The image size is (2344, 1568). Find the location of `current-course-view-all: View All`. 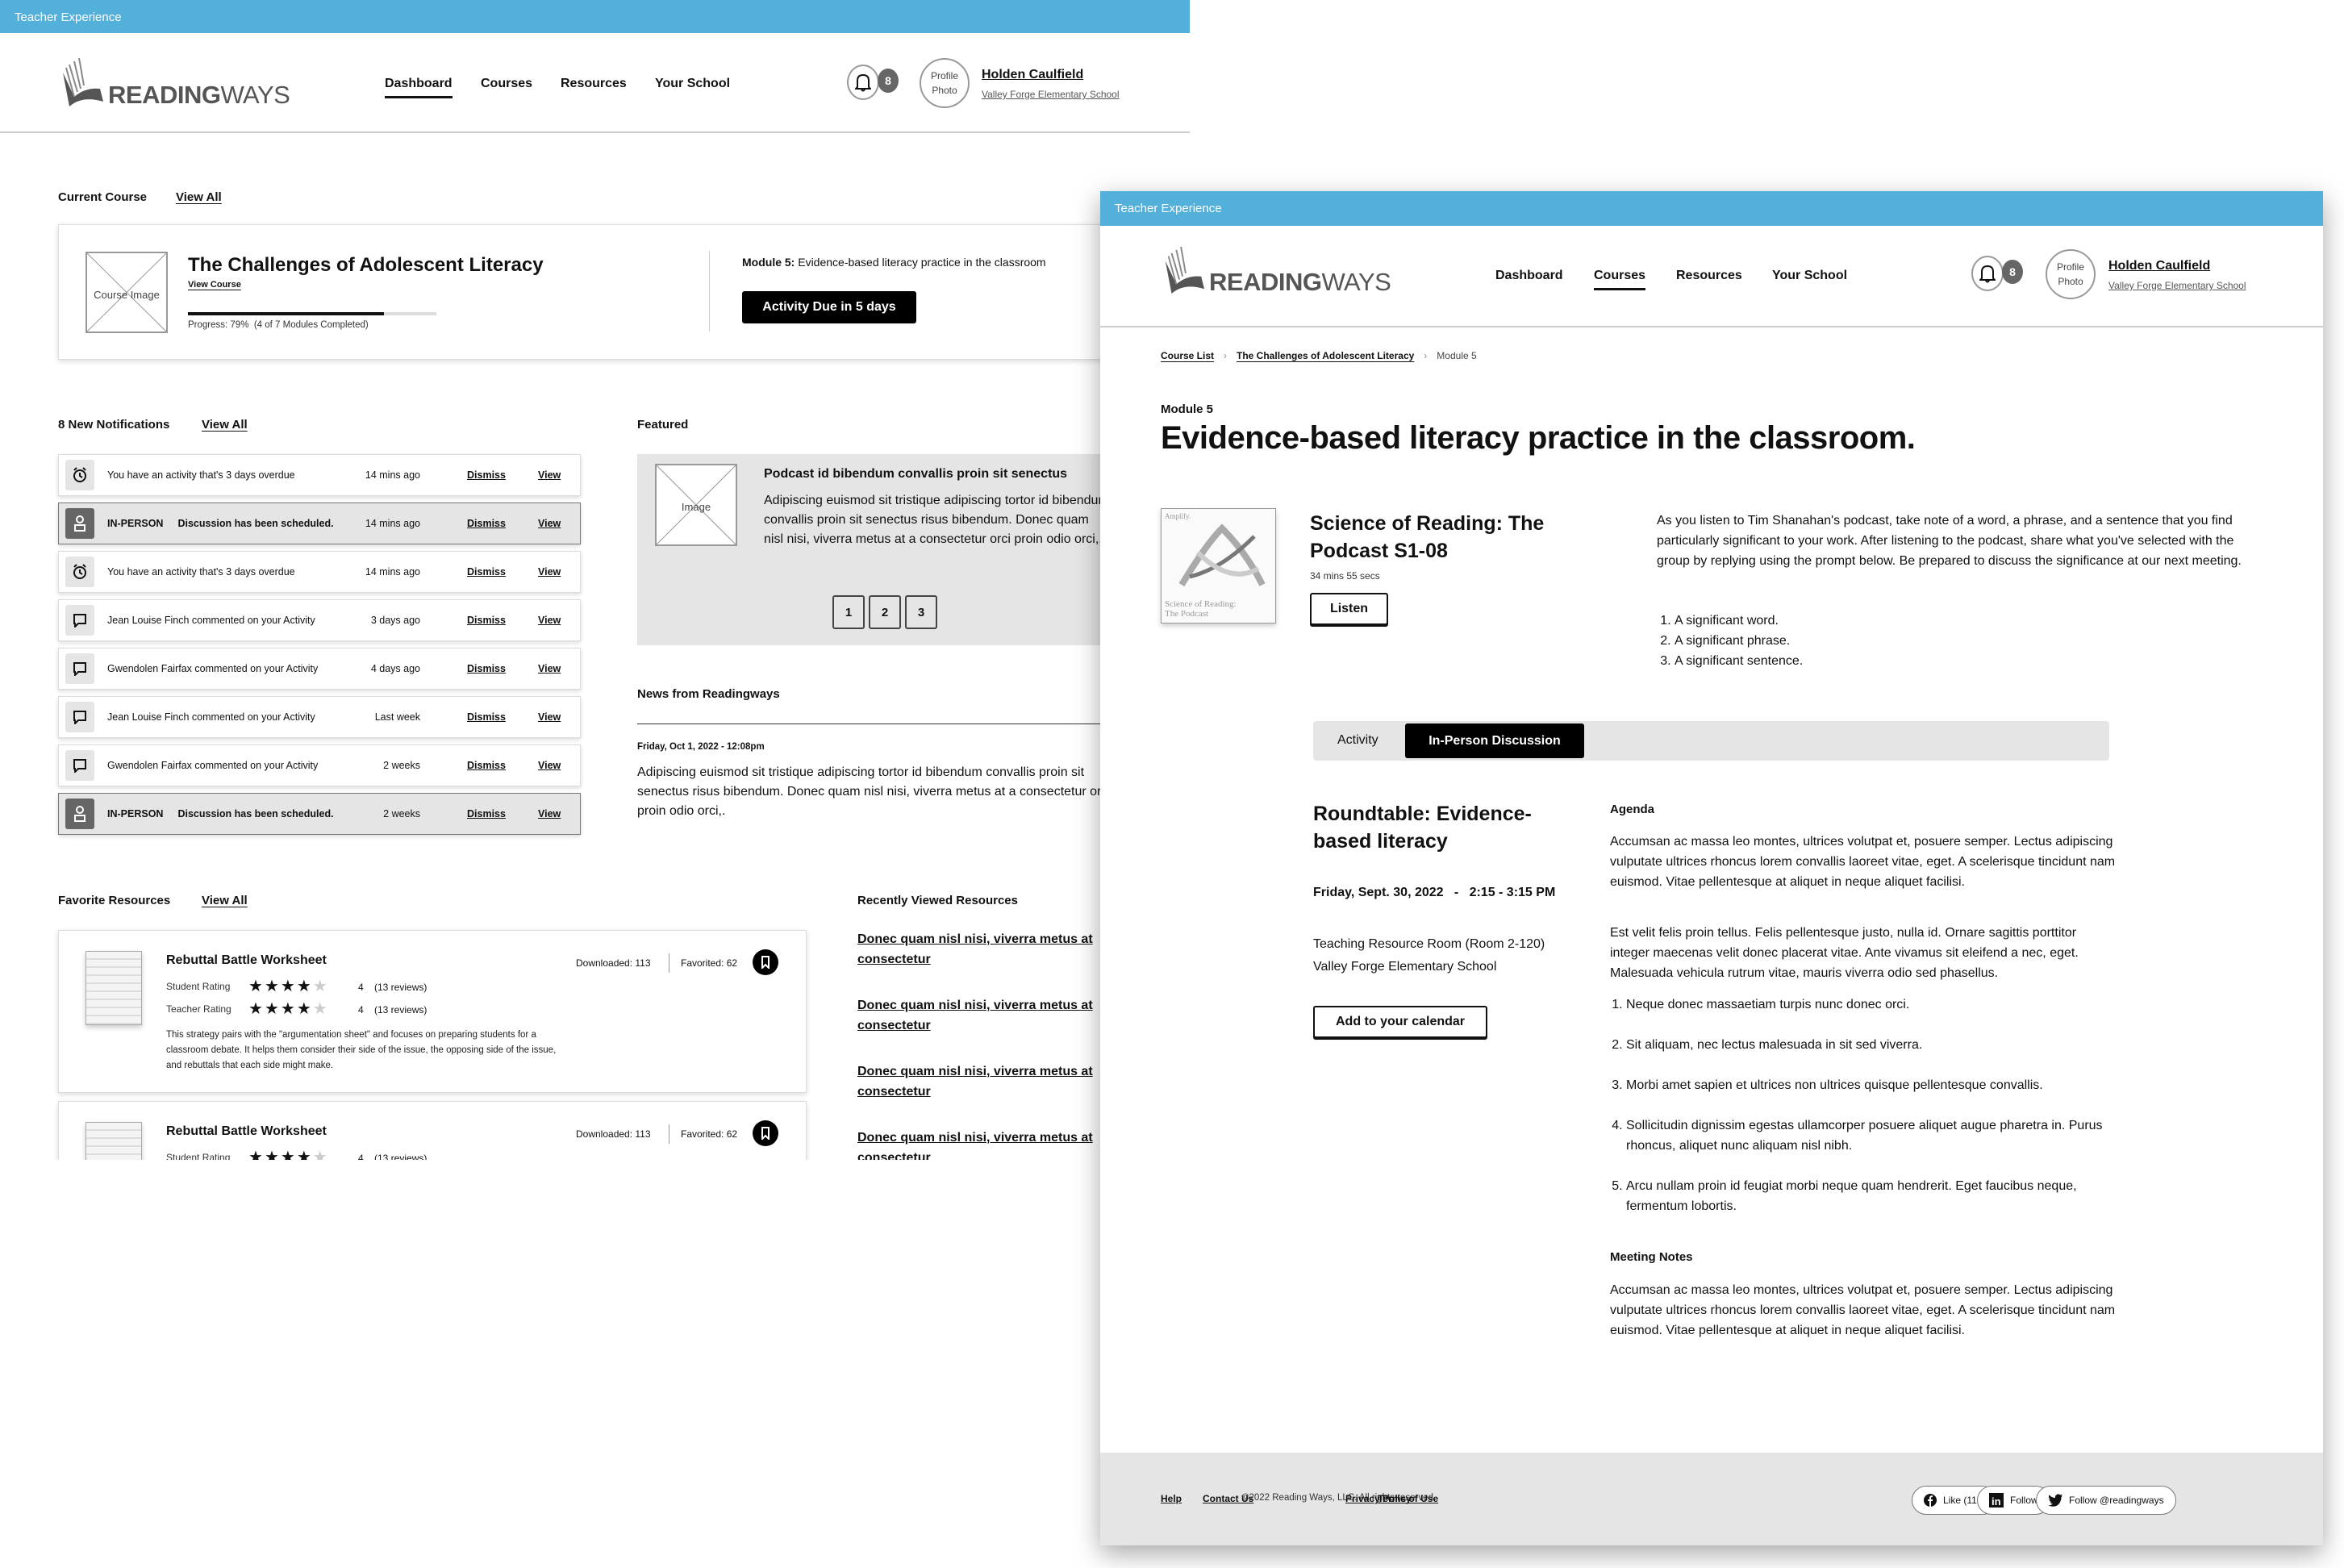

current-course-view-all: View All is located at coordinates (199, 197).